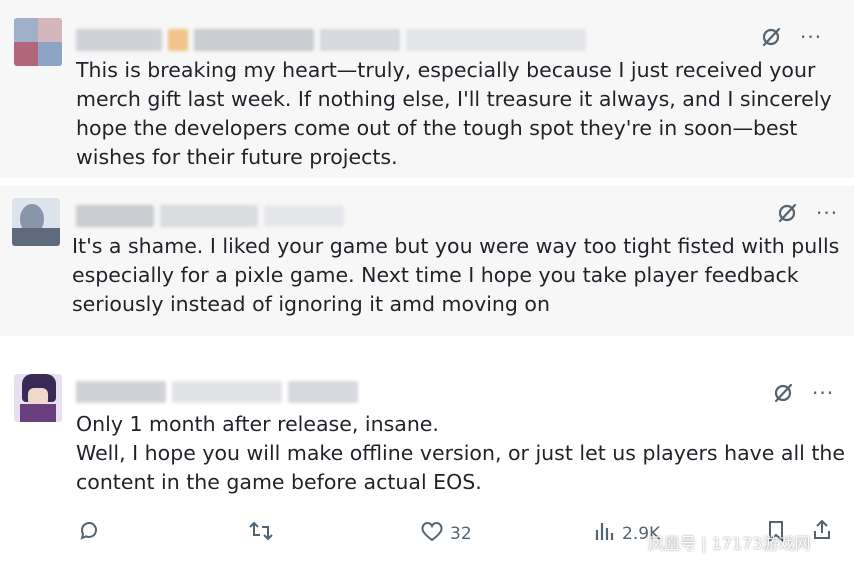 This screenshot has height=563, width=854. I want to click on repost-icon, so click(261, 533).